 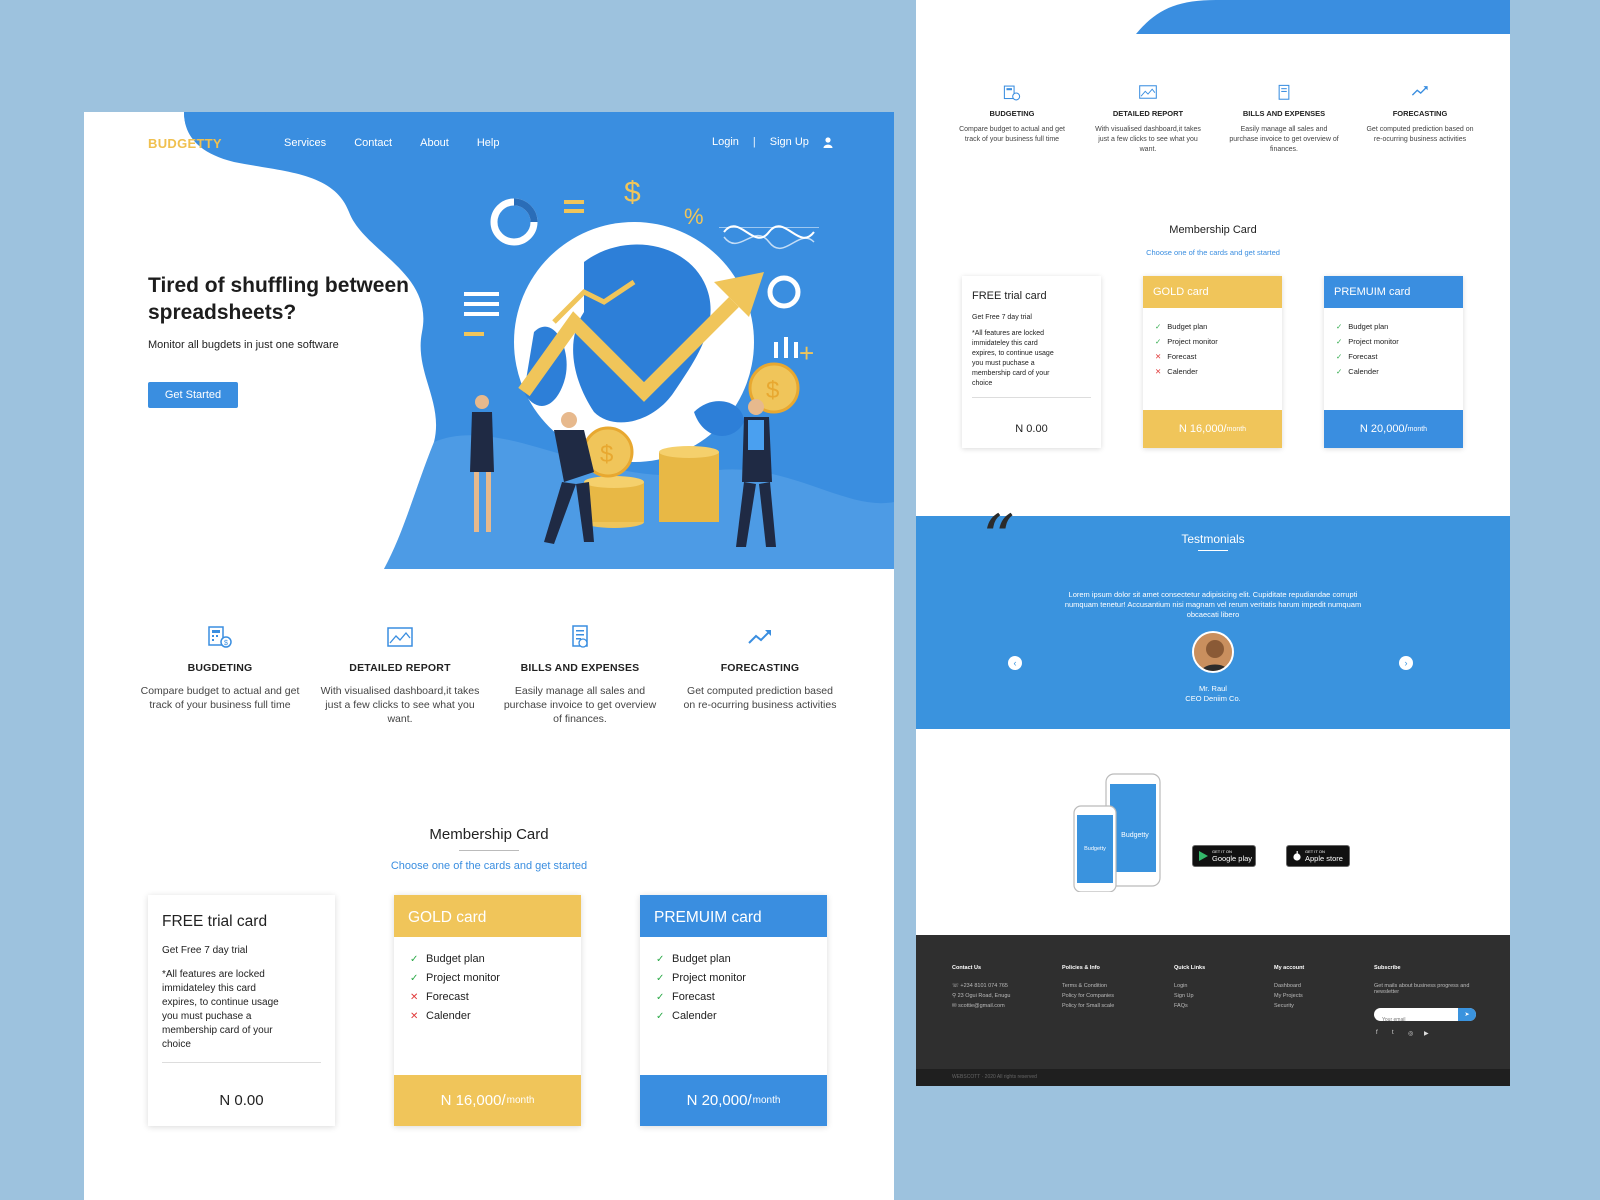 What do you see at coordinates (1387, 968) in the screenshot?
I see `footer-heading: Subscribe` at bounding box center [1387, 968].